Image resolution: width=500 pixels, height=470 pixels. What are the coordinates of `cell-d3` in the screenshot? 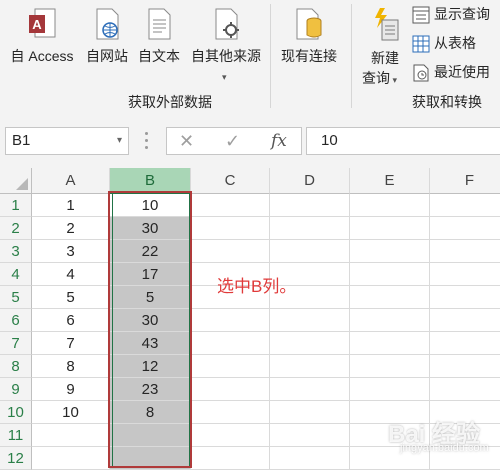 It's located at (310, 251).